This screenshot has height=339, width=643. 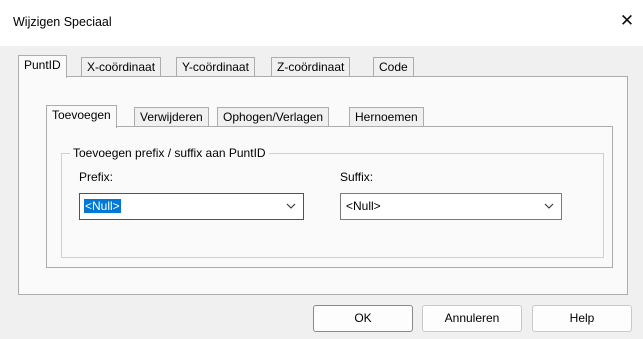 I want to click on window-title: Wijzigen Speciaal, so click(x=62, y=22).